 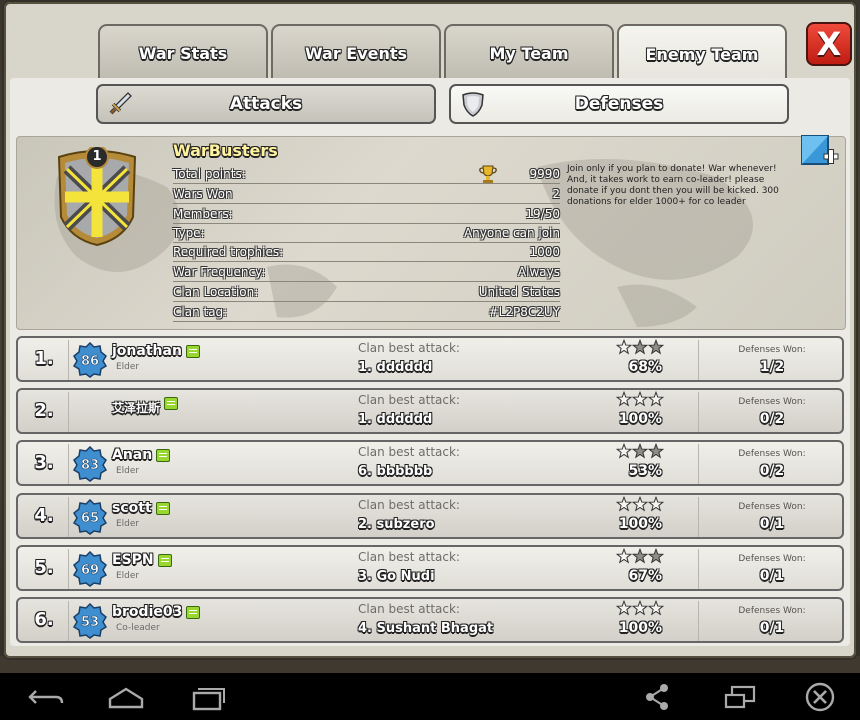 I want to click on share-icon, so click(x=658, y=697).